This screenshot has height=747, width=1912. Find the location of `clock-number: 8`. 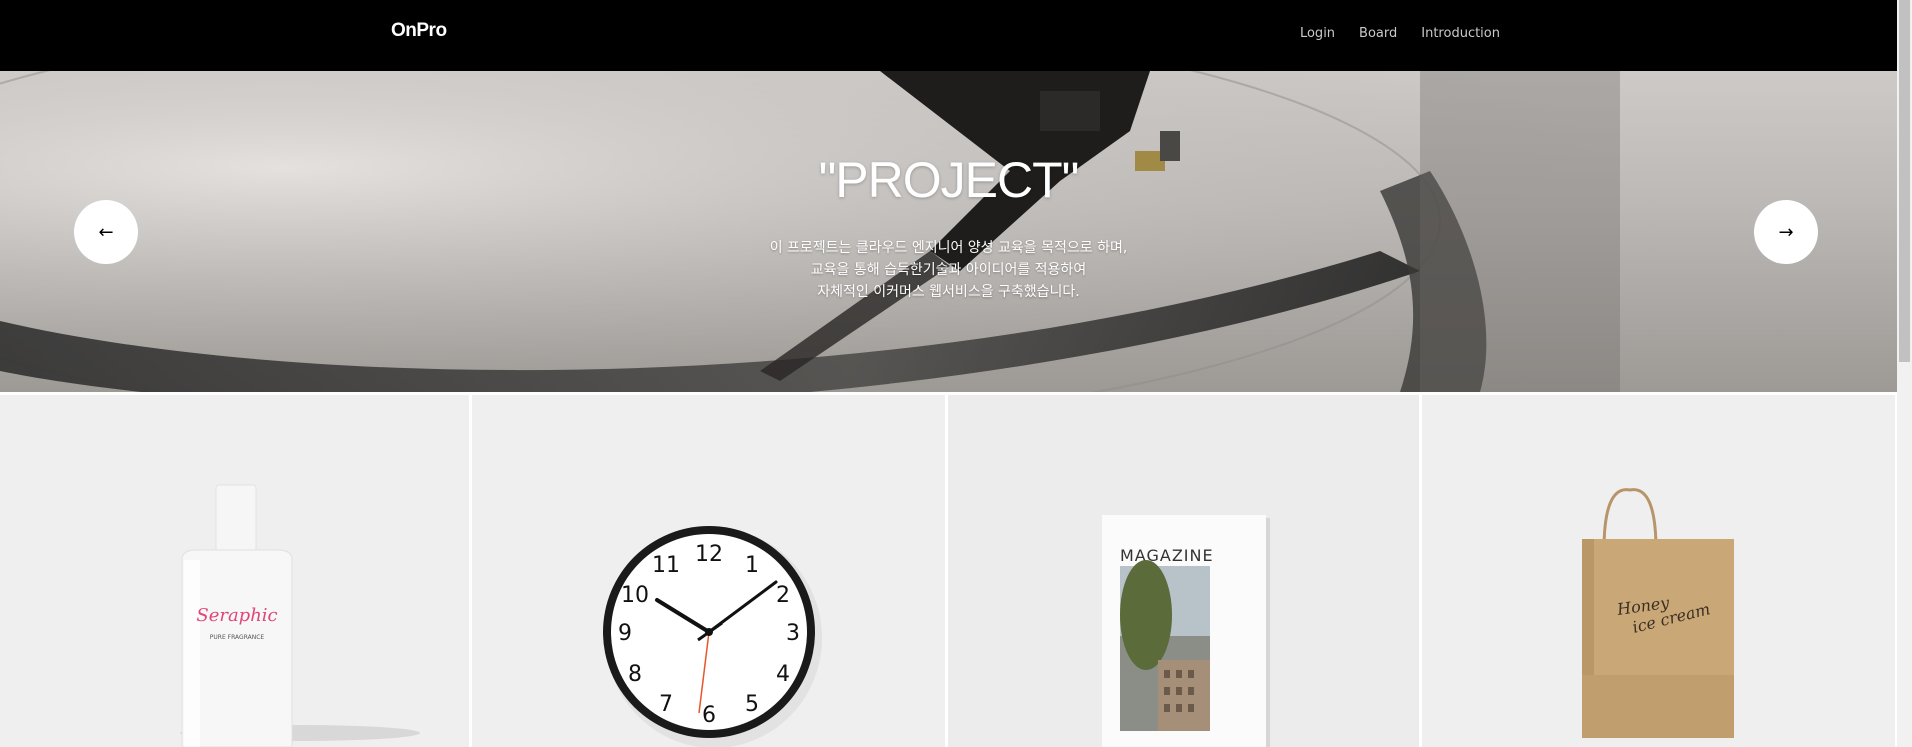

clock-number: 8 is located at coordinates (635, 674).